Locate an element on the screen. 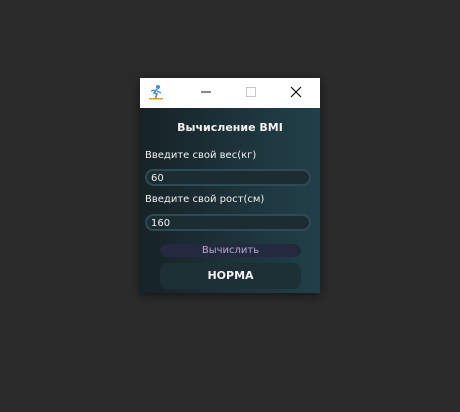 This screenshot has width=460, height=412. minimize-icon is located at coordinates (206, 92).